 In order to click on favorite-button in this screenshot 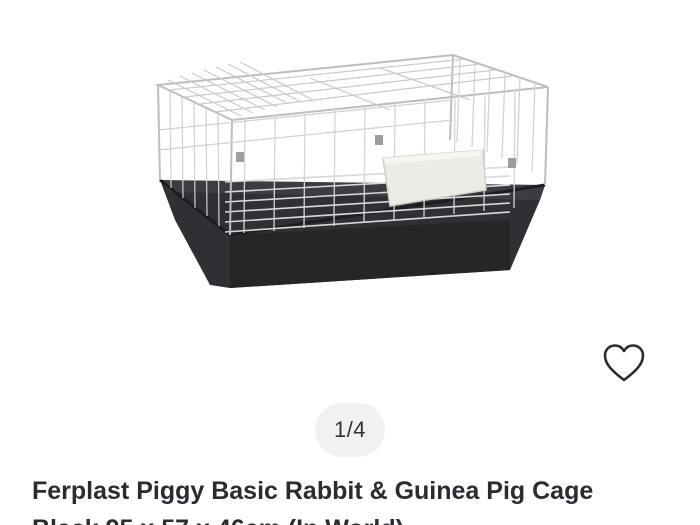, I will do `click(624, 363)`.